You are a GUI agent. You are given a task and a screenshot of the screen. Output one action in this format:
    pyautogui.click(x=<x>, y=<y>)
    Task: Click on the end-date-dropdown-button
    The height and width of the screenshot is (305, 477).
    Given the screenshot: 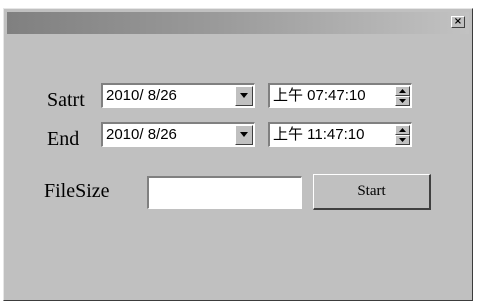 What is the action you would take?
    pyautogui.click(x=244, y=135)
    